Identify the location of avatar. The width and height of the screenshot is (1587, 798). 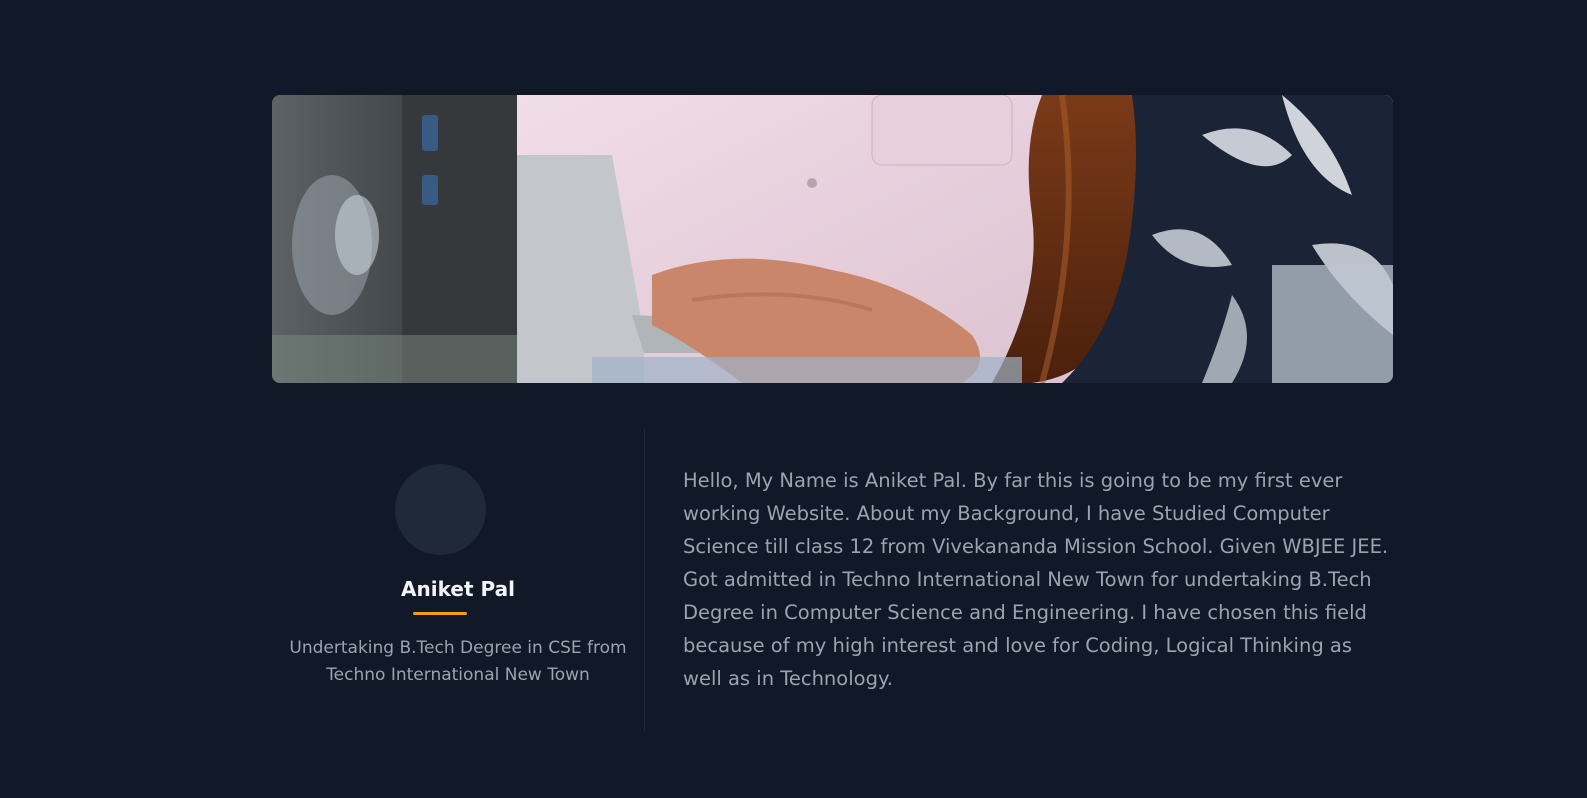
(440, 509).